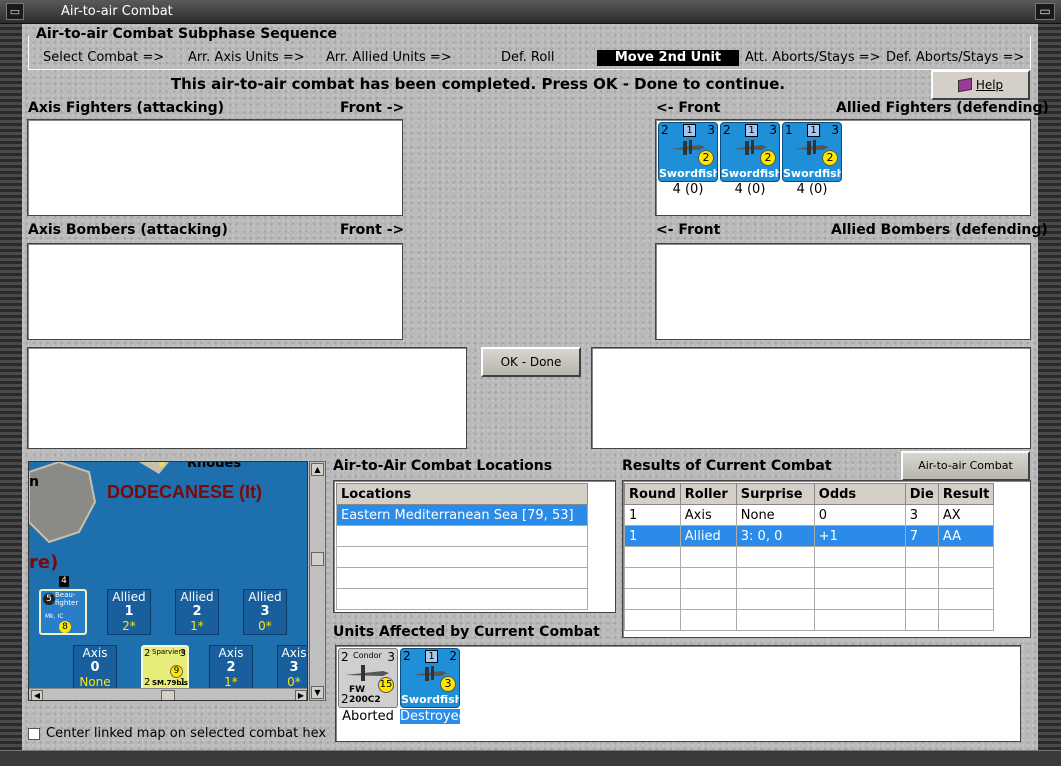 Image resolution: width=1061 pixels, height=766 pixels. Describe the element at coordinates (775, 494) in the screenshot. I see `col-surprise: Surprise` at that location.